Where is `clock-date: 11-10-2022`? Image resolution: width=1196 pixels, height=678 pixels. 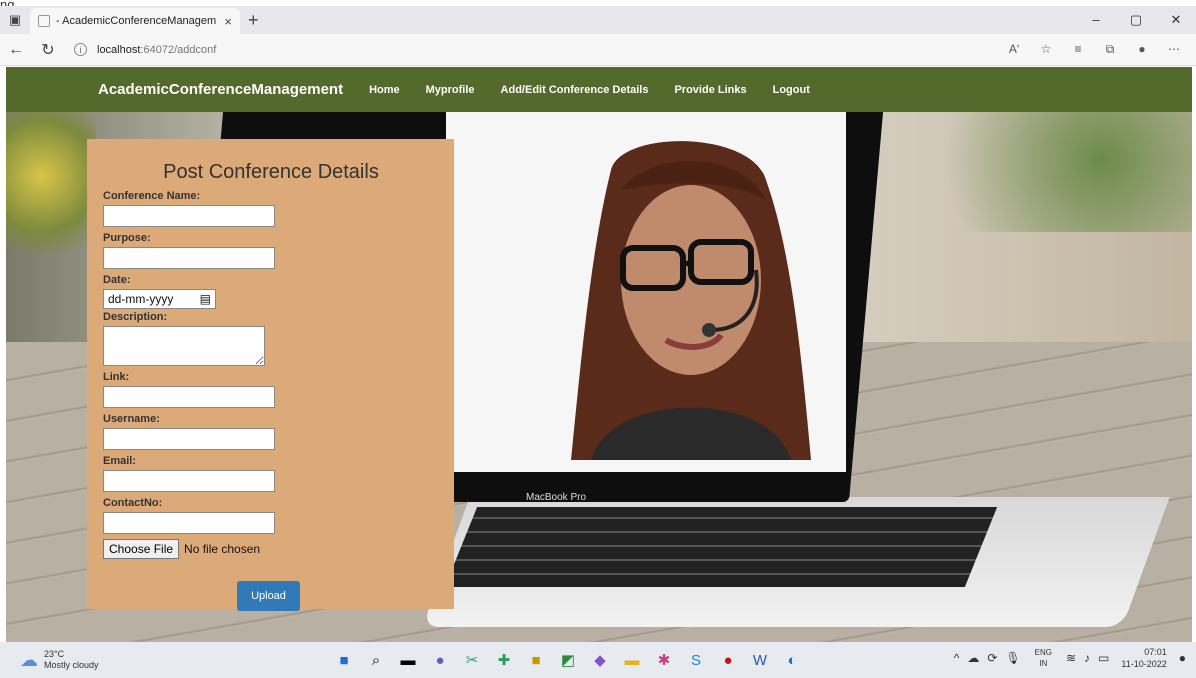
clock-date: 11-10-2022 is located at coordinates (1144, 664).